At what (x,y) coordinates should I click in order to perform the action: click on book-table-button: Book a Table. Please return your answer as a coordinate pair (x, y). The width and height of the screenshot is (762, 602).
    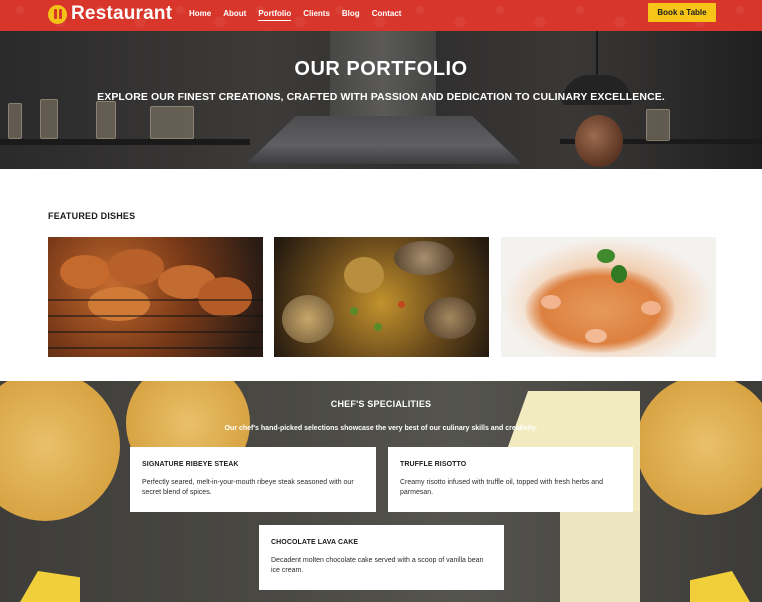
    Looking at the image, I should click on (682, 12).